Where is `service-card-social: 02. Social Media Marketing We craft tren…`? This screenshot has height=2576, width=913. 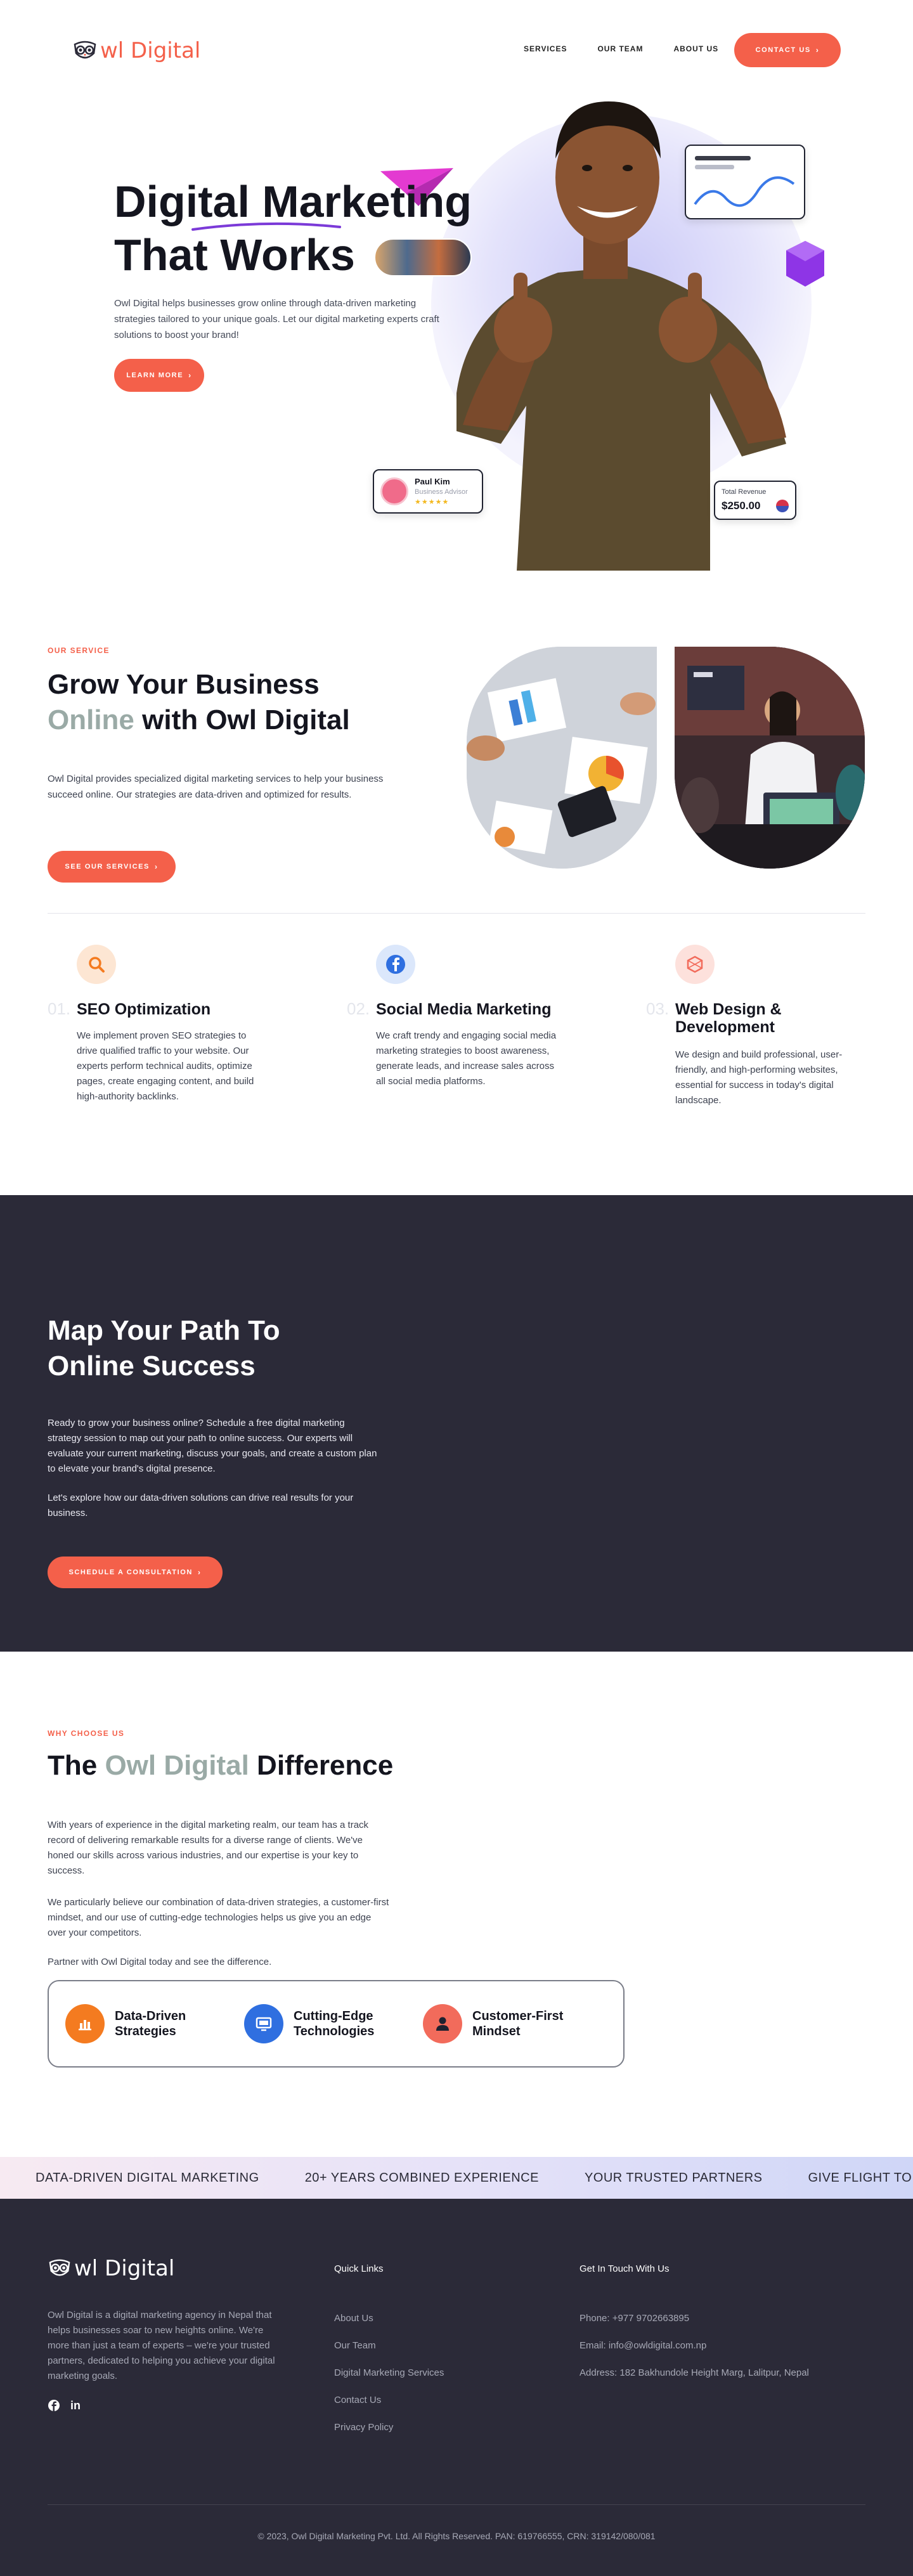 service-card-social: 02. Social Media Marketing We craft tren… is located at coordinates (473, 1016).